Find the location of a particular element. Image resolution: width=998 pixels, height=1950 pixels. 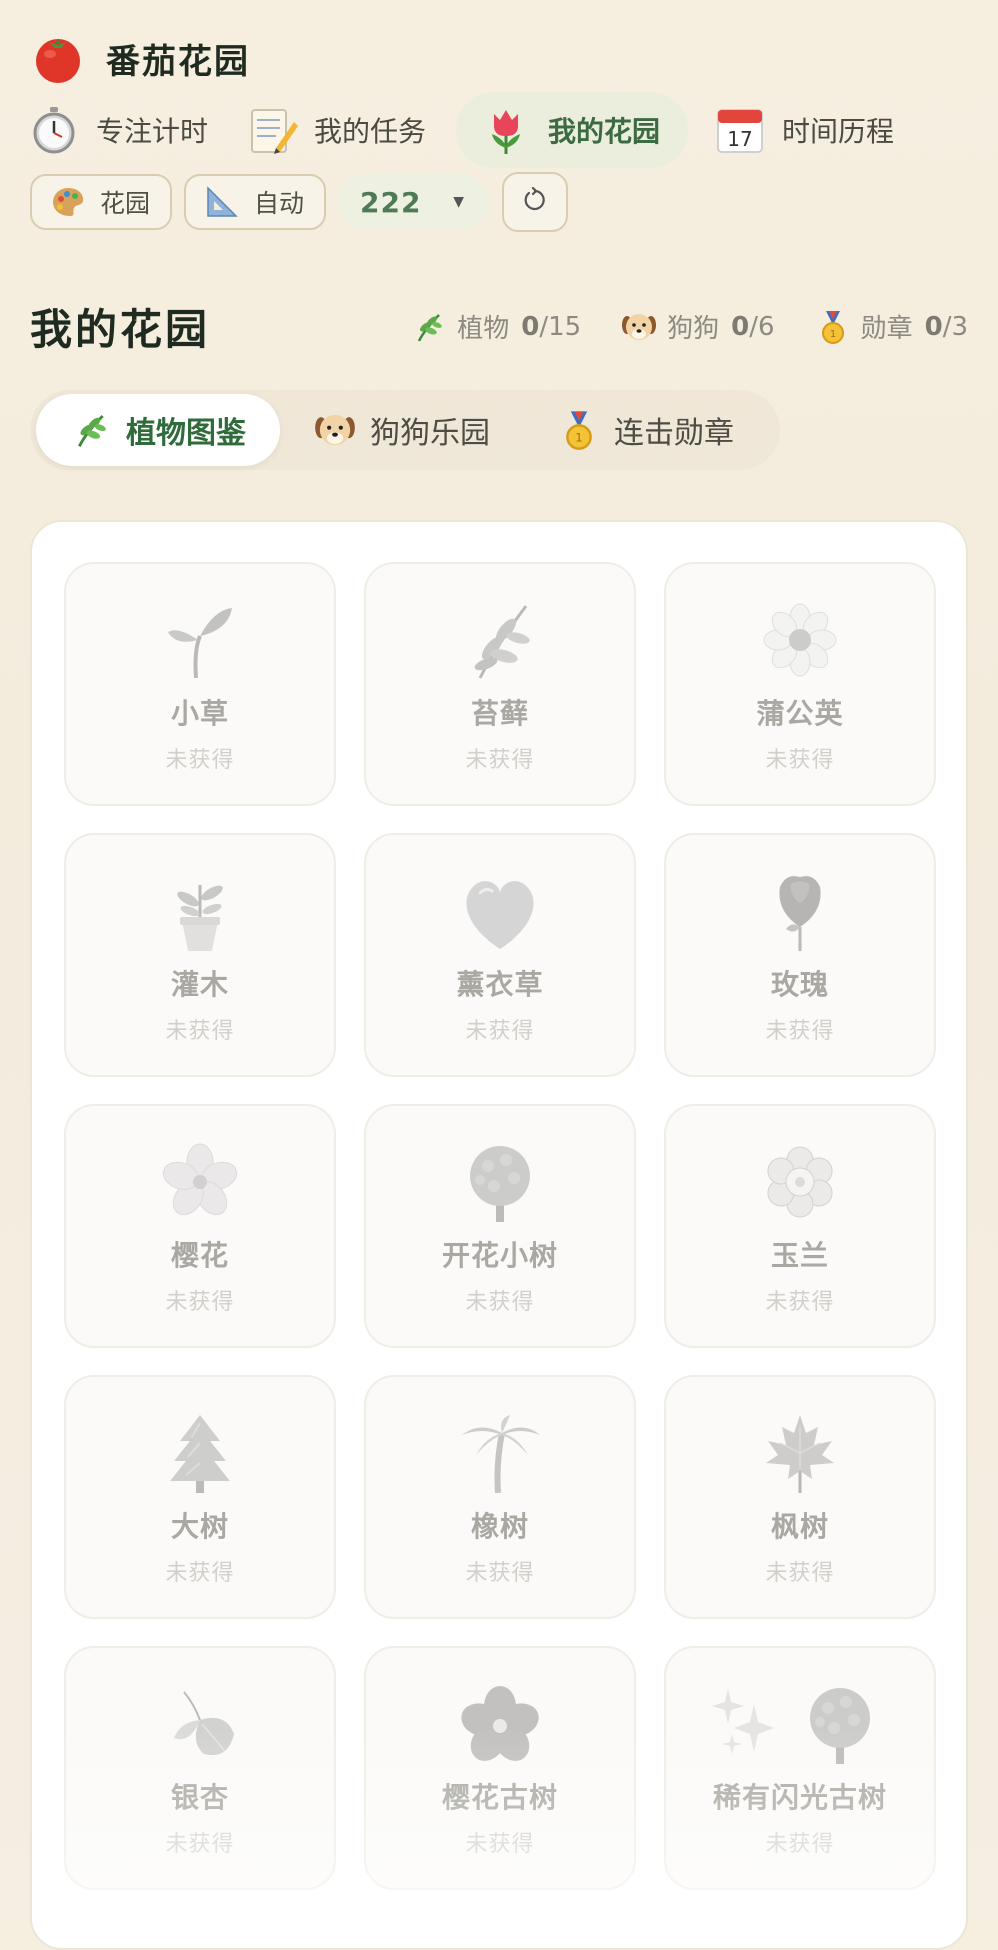

auto-layout-button: 自动 is located at coordinates (255, 202).